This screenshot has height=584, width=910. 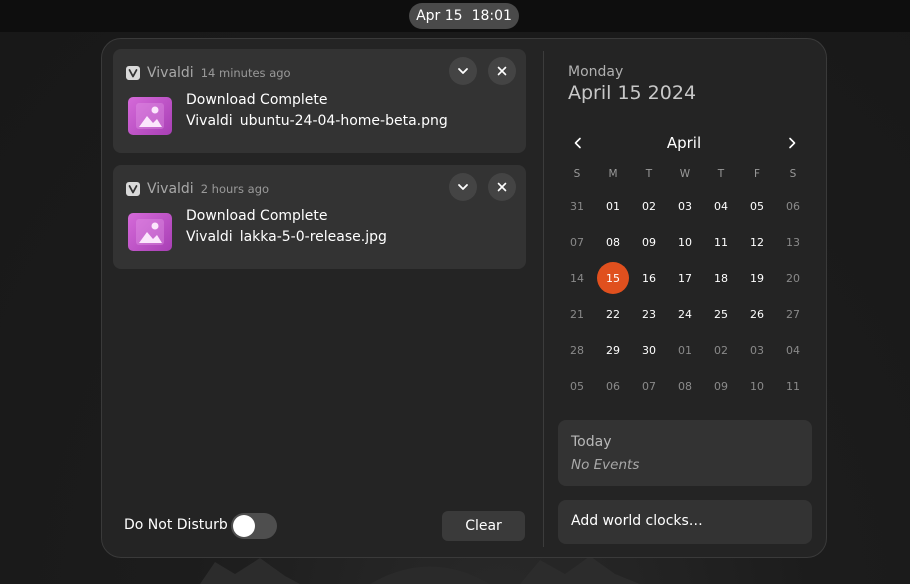 I want to click on chevron-right-icon, so click(x=792, y=143).